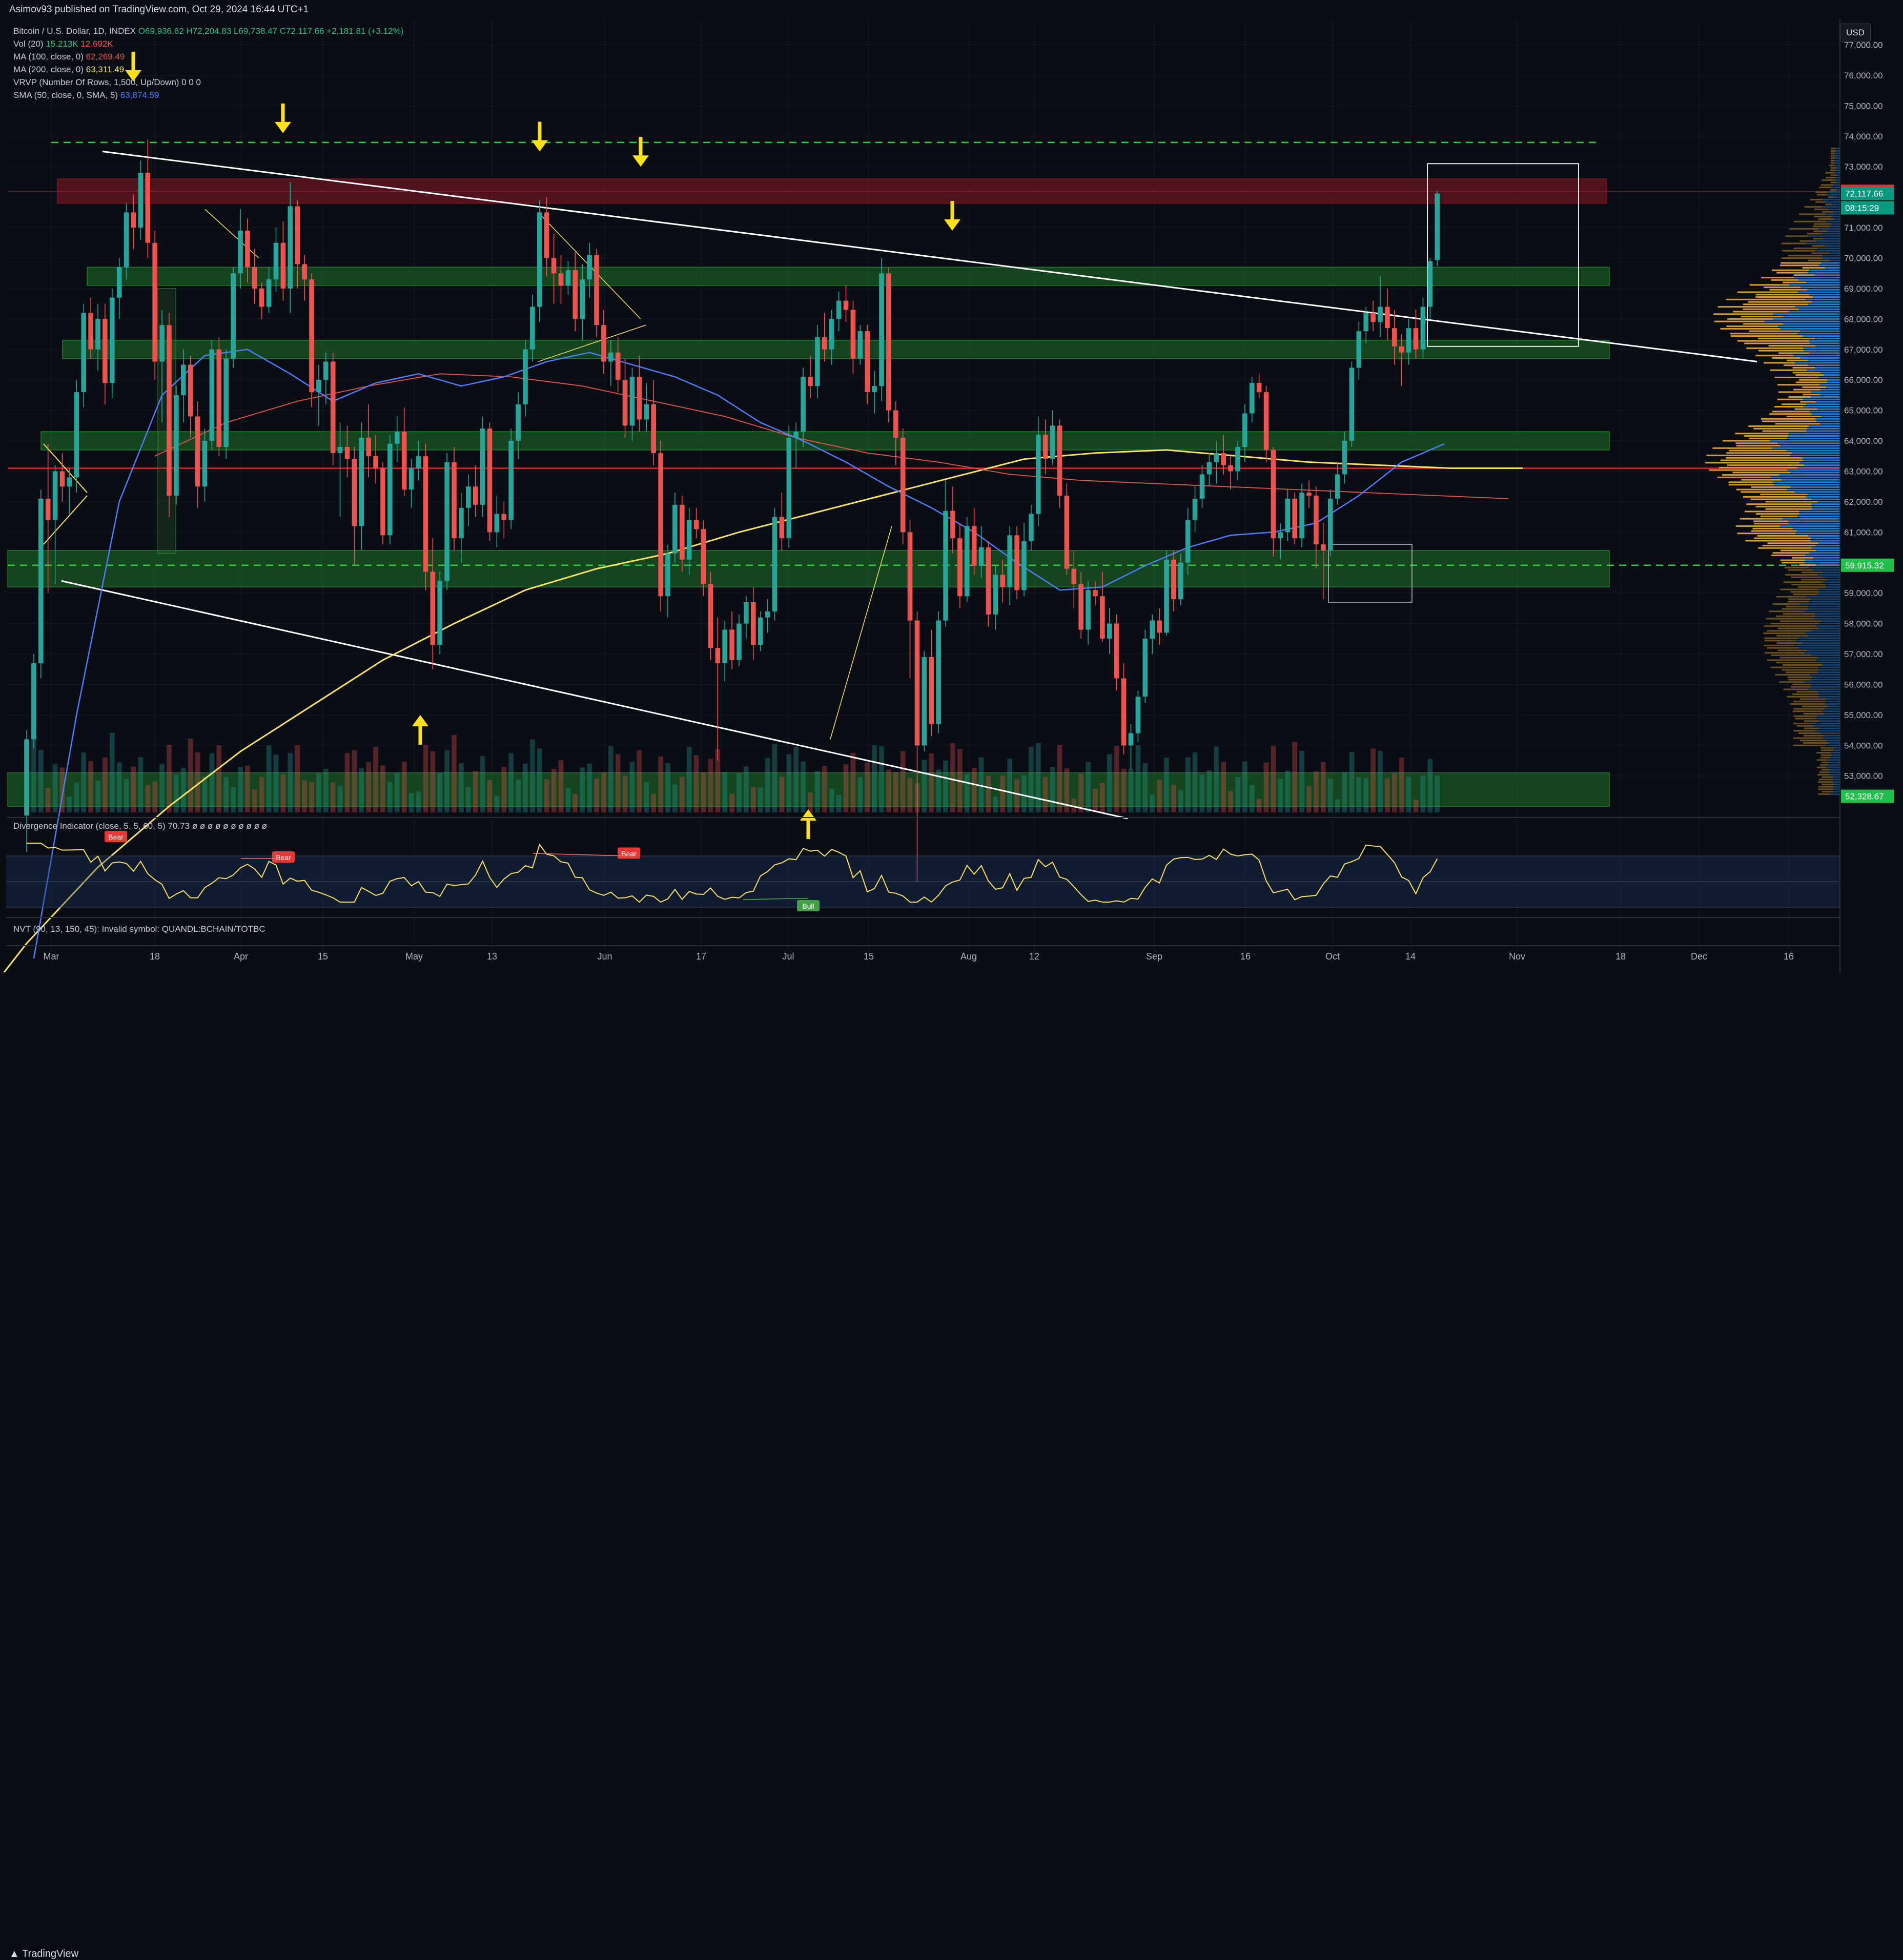 The image size is (1903, 1960). I want to click on legend-ma200-row: MA (200, close, 0) 63,311.49, so click(208, 69).